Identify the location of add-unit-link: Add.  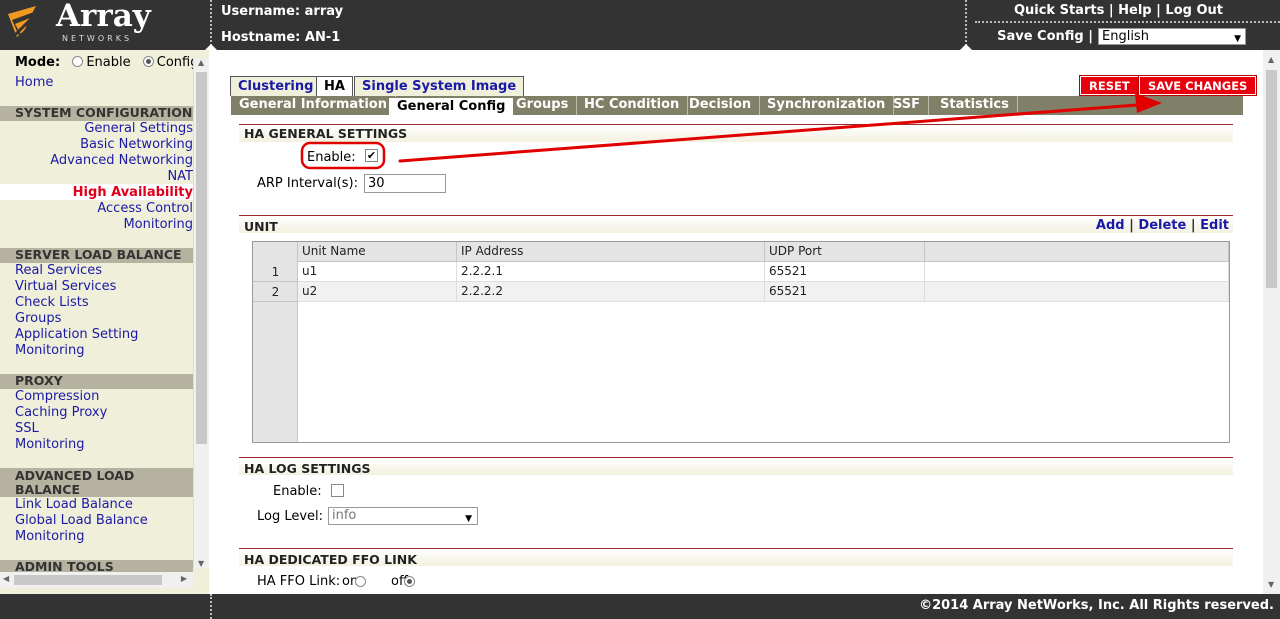
(1110, 225).